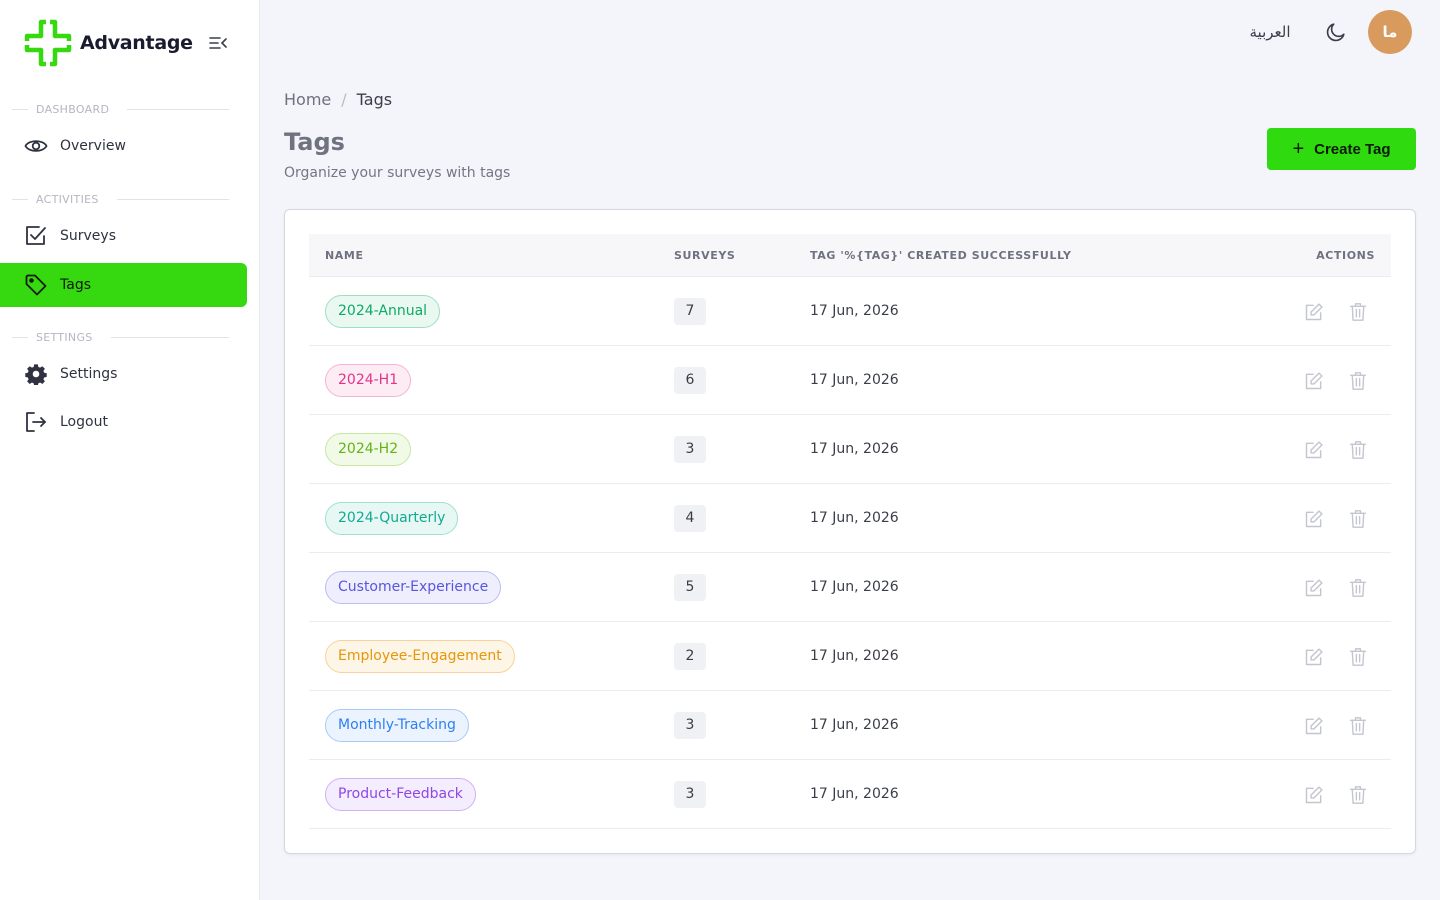  I want to click on sidebar-item-label: Settings, so click(89, 374).